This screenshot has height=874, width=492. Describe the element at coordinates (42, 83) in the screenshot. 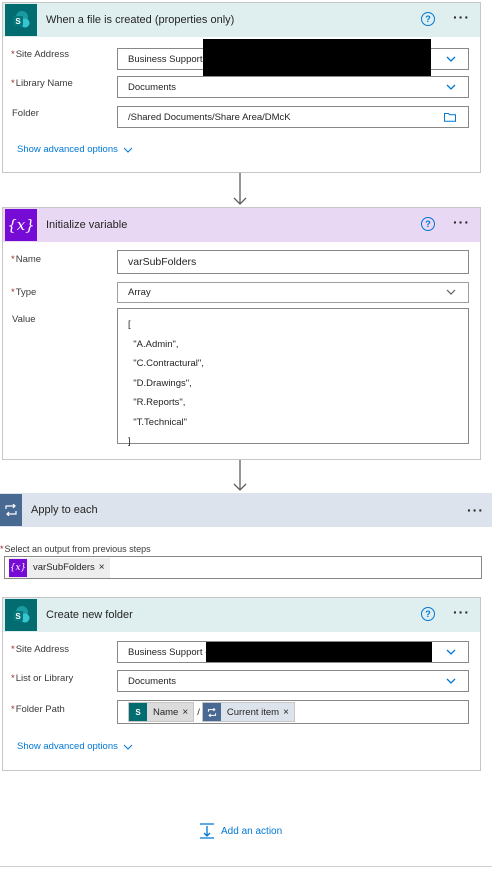

I see `library-name-label: *Library Name` at that location.